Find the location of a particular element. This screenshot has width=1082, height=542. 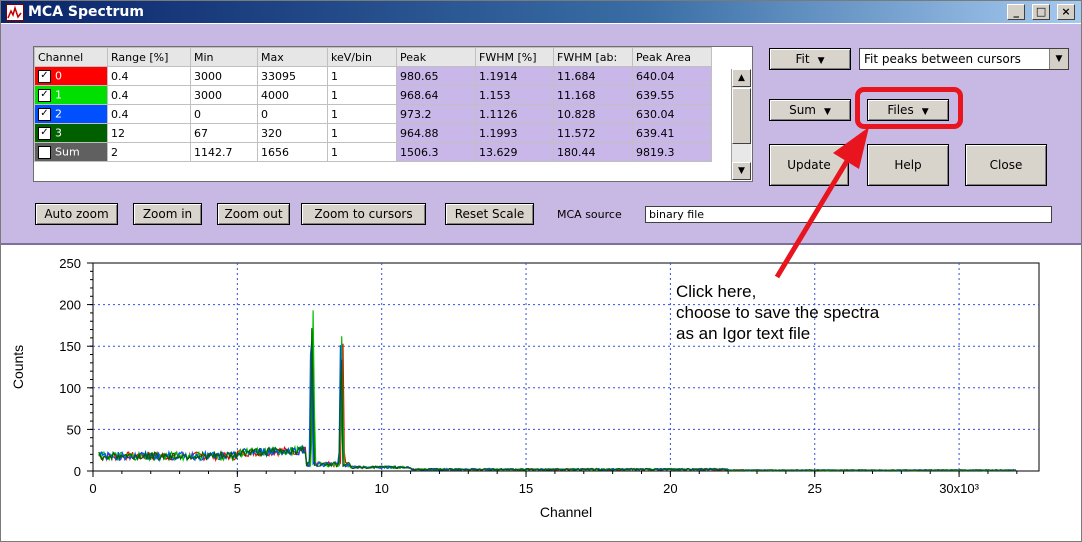

reset-scale-button: Reset Scale is located at coordinates (489, 214).